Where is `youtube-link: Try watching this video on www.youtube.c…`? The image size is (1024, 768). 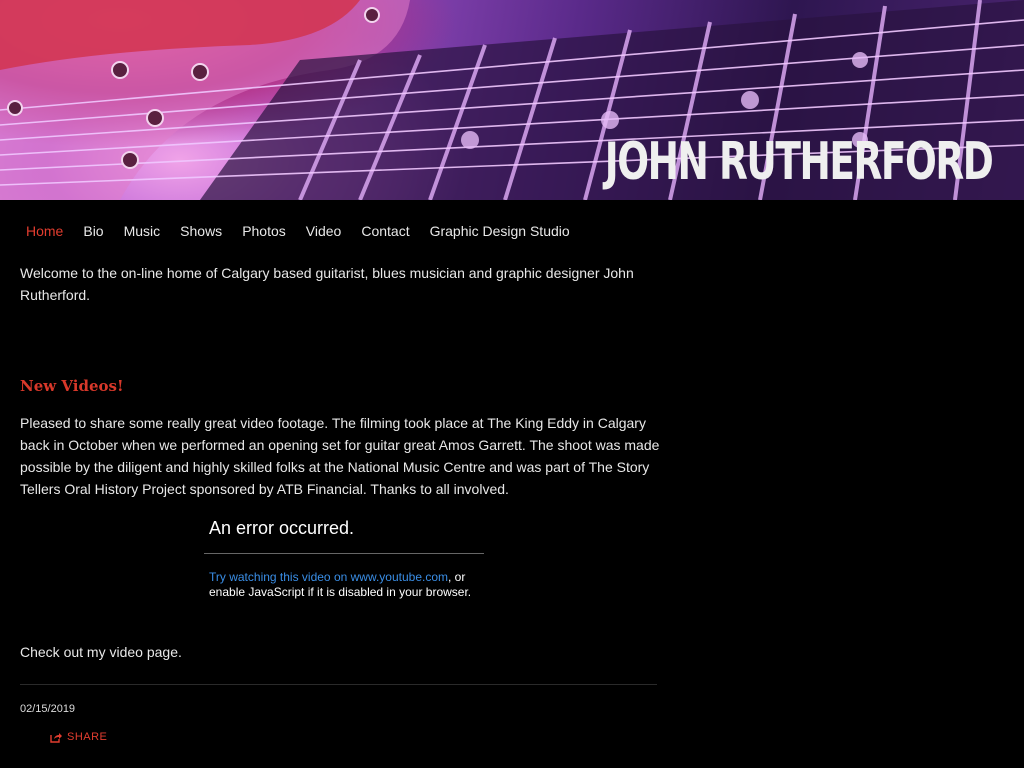 youtube-link: Try watching this video on www.youtube.c… is located at coordinates (328, 577).